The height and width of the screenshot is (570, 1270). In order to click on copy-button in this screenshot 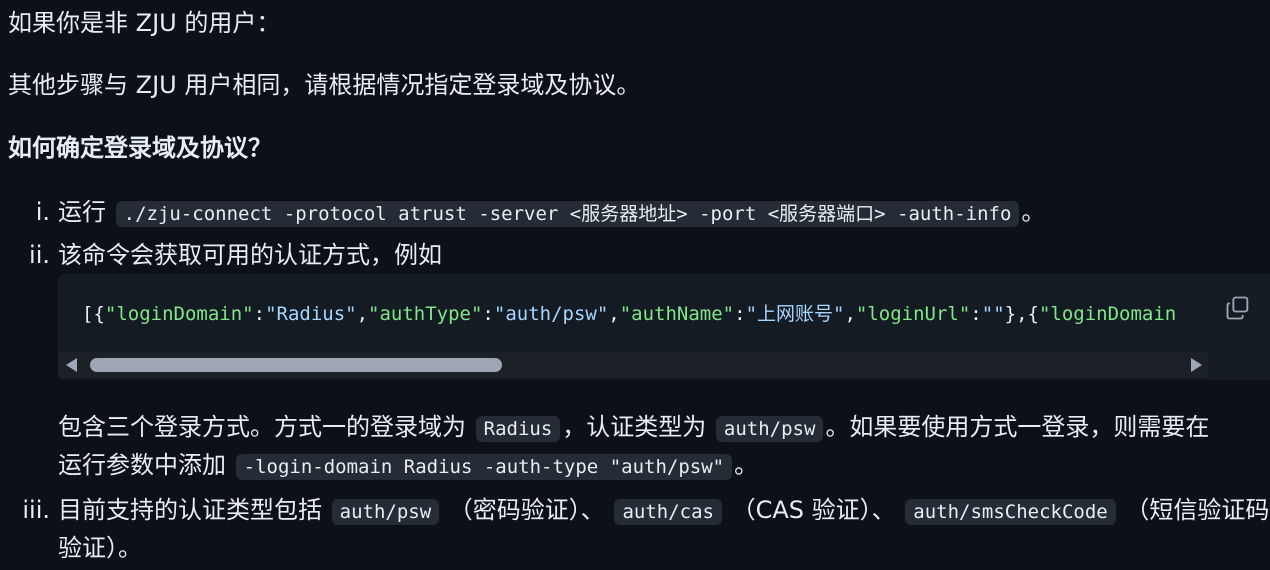, I will do `click(1238, 308)`.